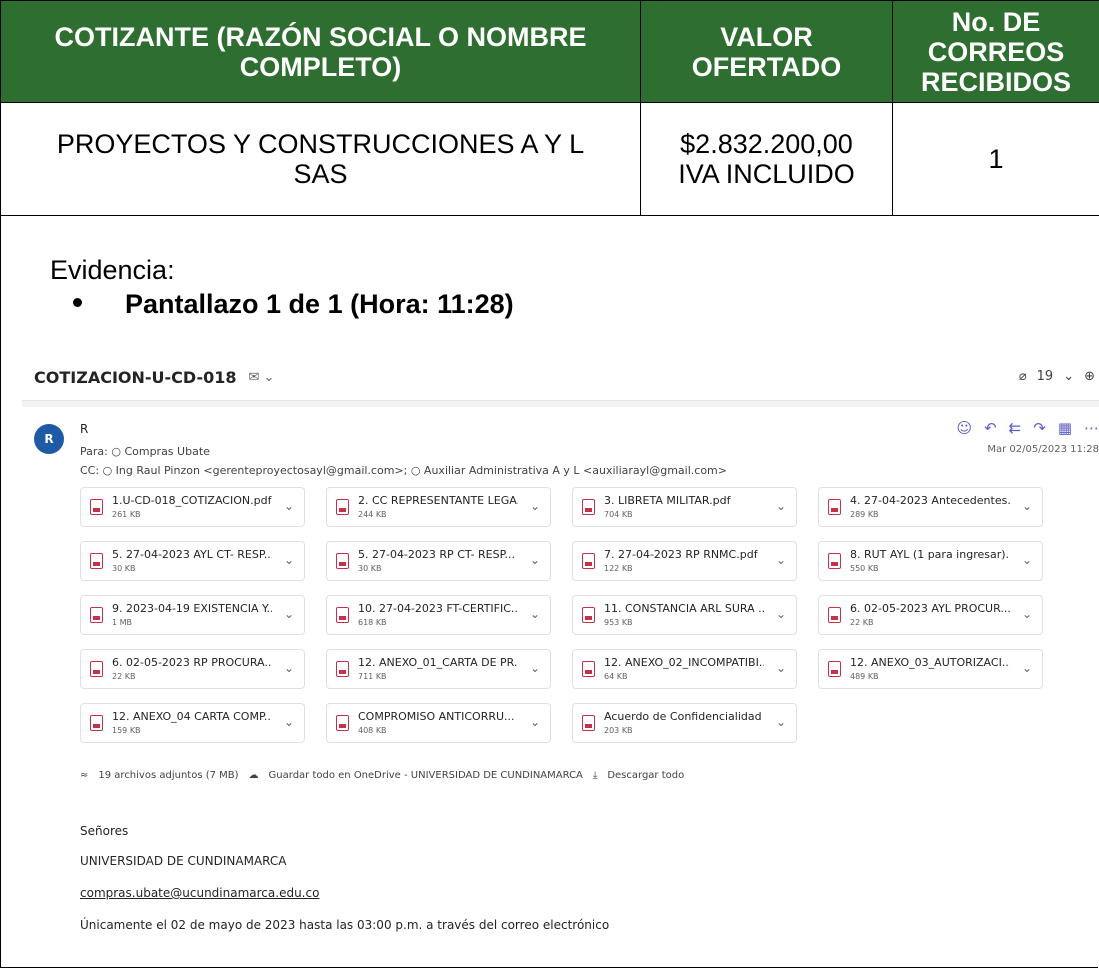 The height and width of the screenshot is (968, 1099). Describe the element at coordinates (370, 568) in the screenshot. I see `attachment-size: 30 KB` at that location.